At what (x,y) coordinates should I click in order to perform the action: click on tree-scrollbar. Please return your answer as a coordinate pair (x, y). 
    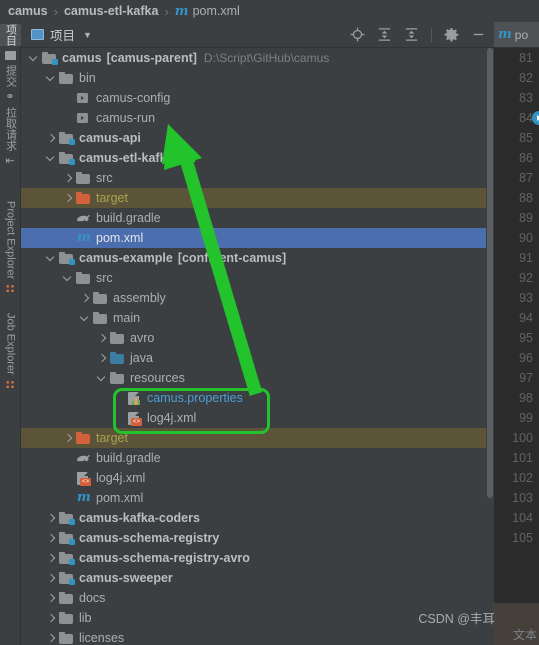
    Looking at the image, I should click on (490, 346).